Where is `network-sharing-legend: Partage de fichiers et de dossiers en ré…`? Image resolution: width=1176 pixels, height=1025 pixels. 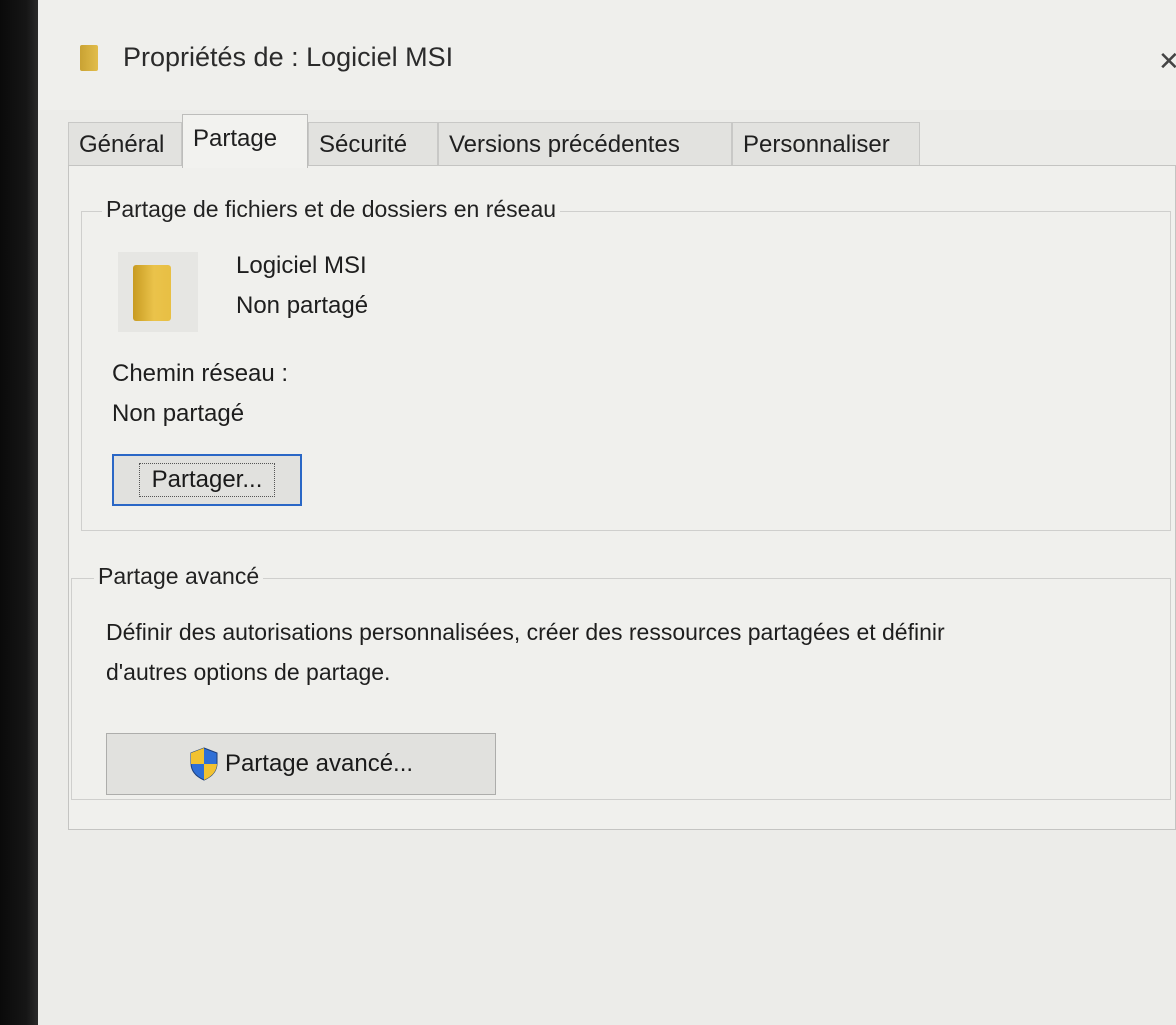
network-sharing-legend: Partage de fichiers et de dossiers en ré… is located at coordinates (331, 209).